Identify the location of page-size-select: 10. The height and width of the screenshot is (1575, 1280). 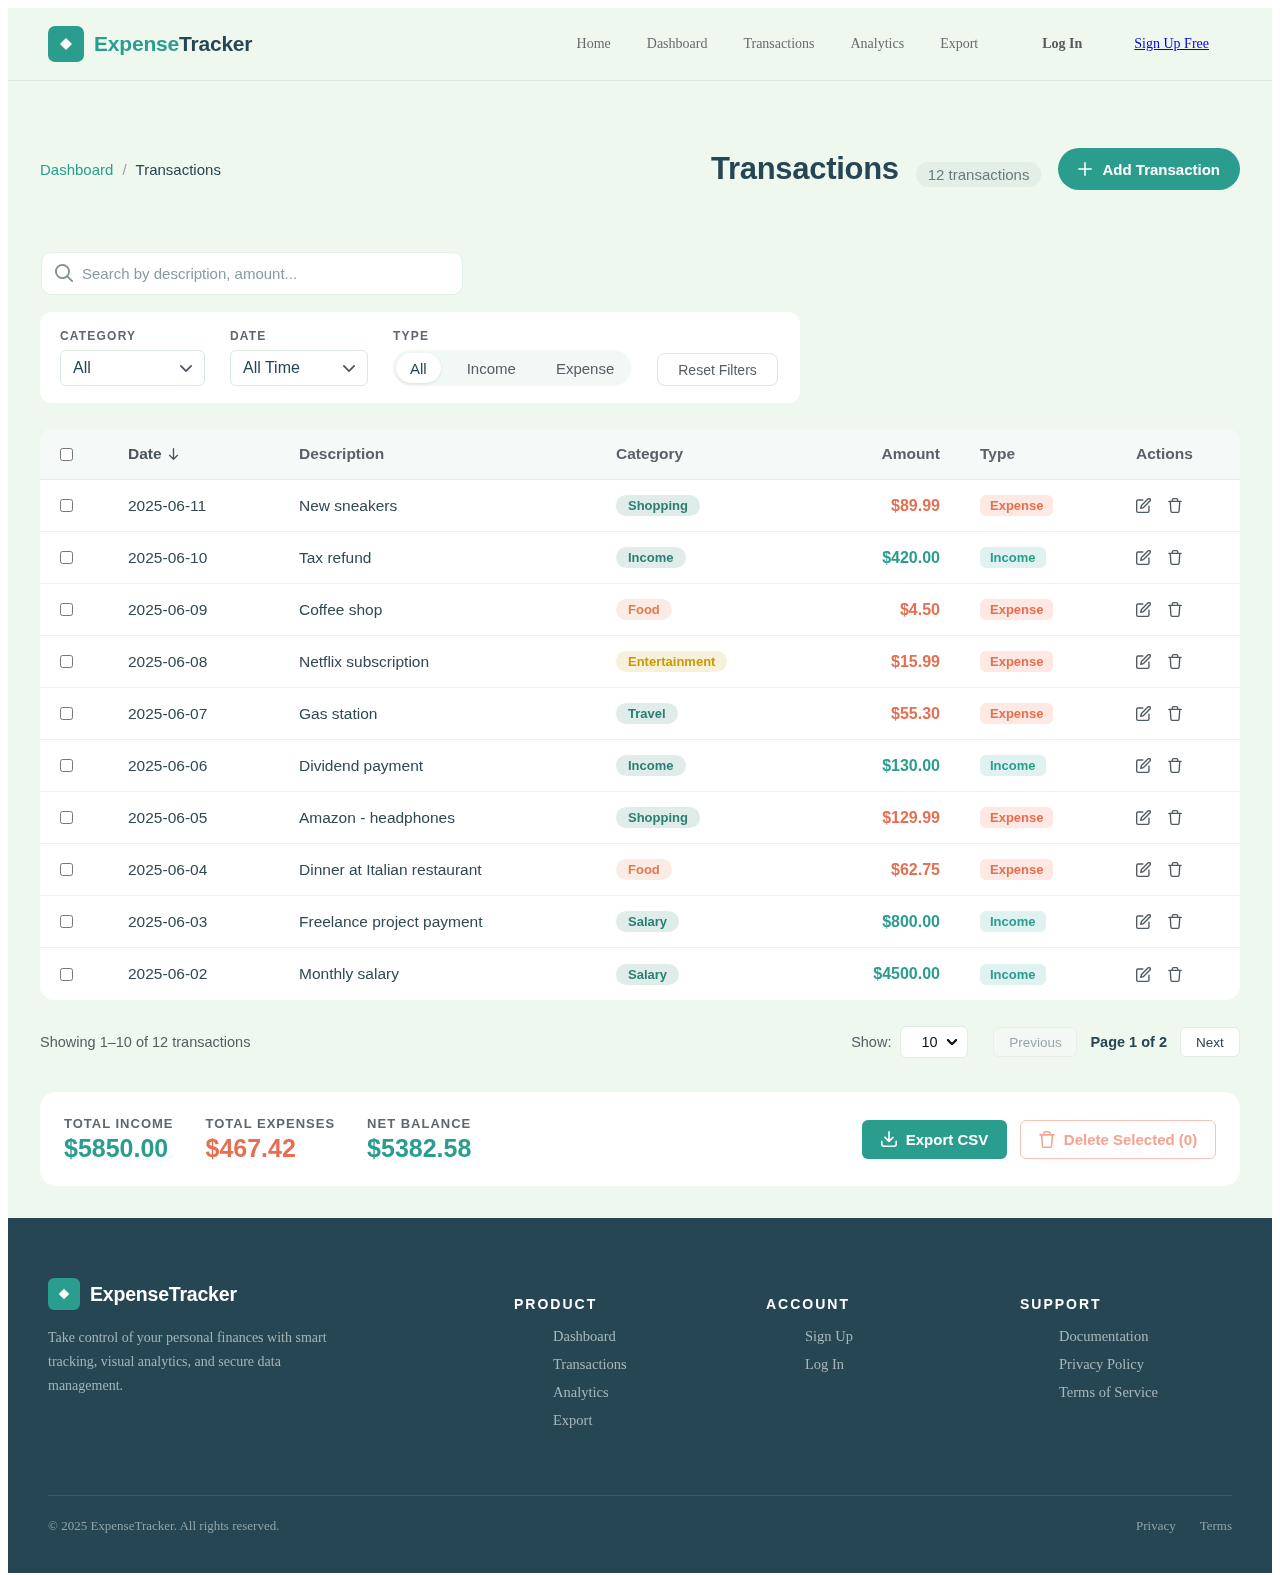
(934, 1042).